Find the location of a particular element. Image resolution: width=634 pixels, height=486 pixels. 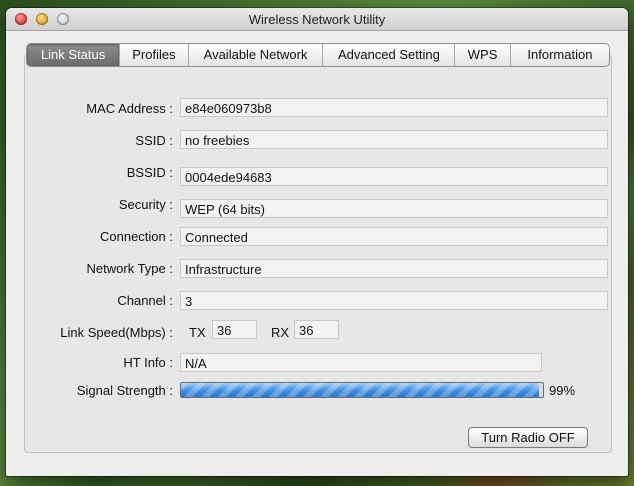

mac-address-field: e84e060973b8 is located at coordinates (394, 107).